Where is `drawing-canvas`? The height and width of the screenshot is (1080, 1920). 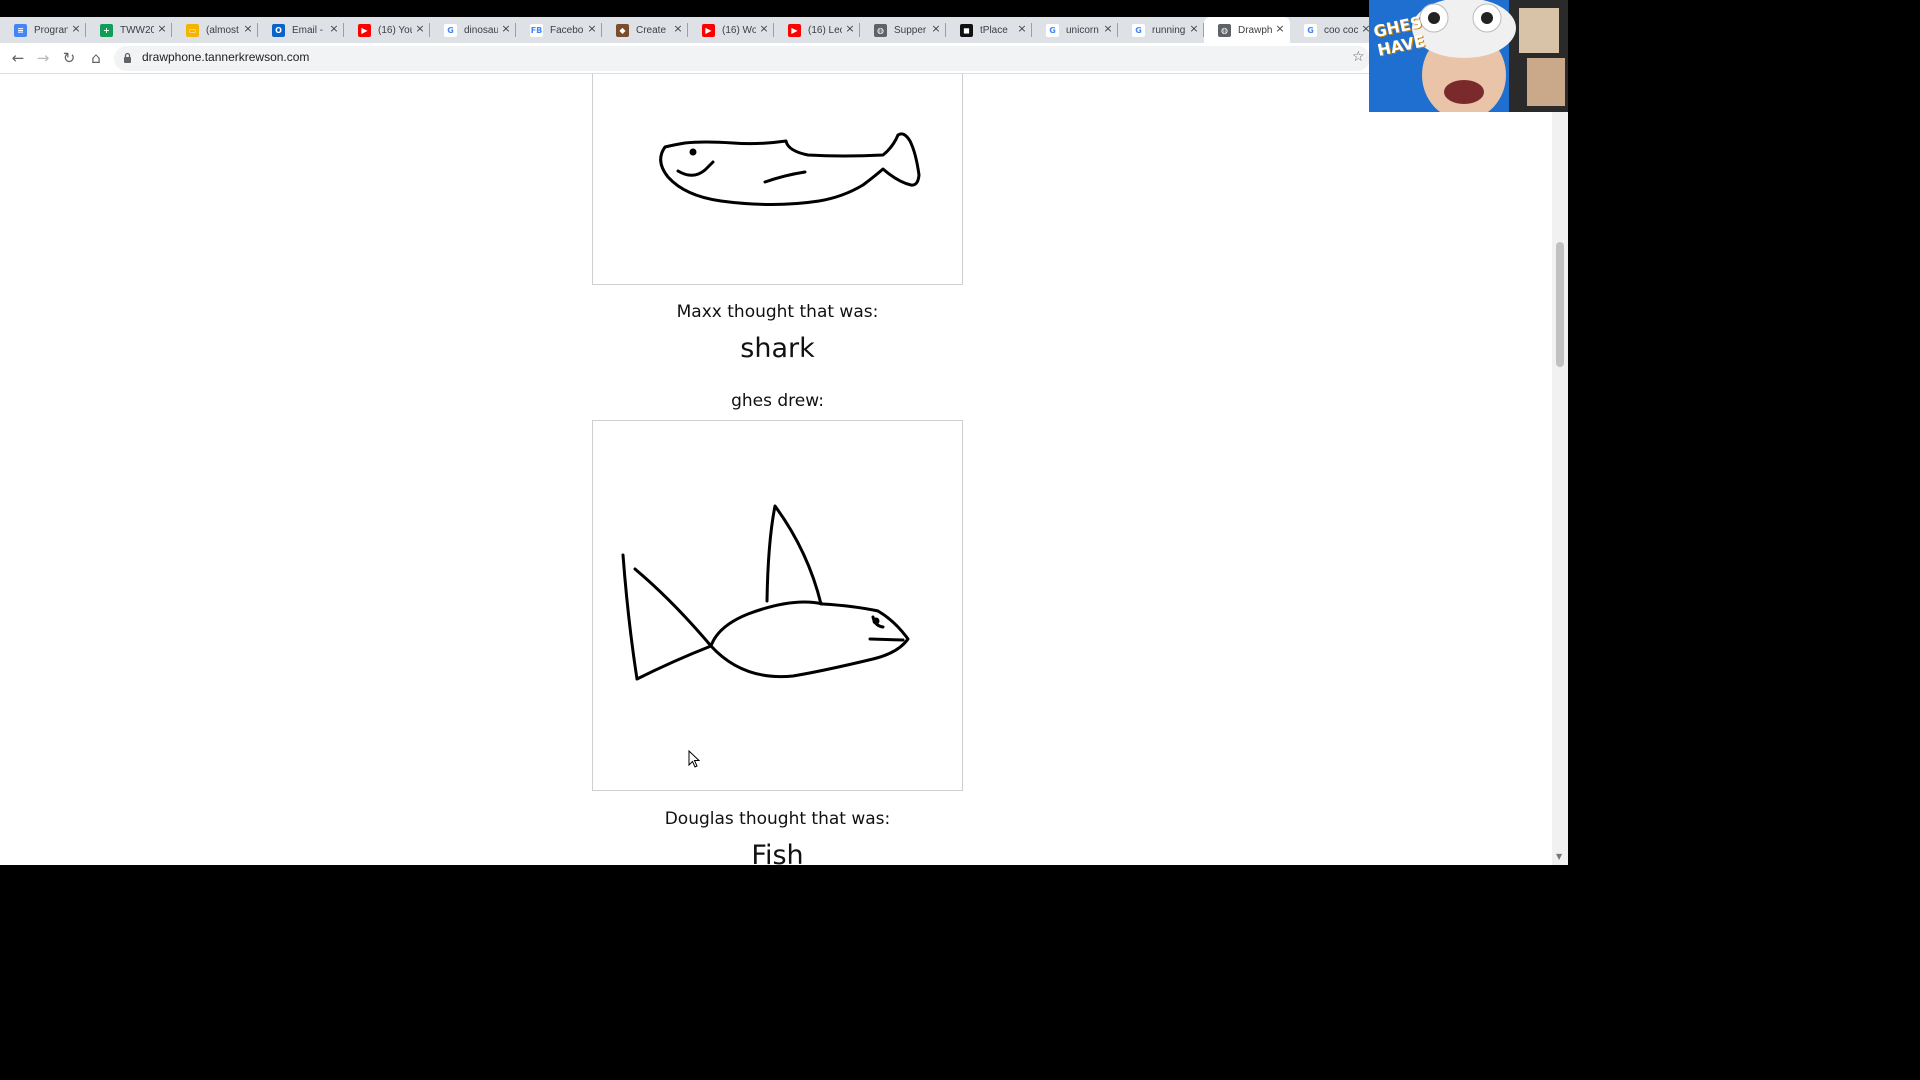 drawing-canvas is located at coordinates (777, 605).